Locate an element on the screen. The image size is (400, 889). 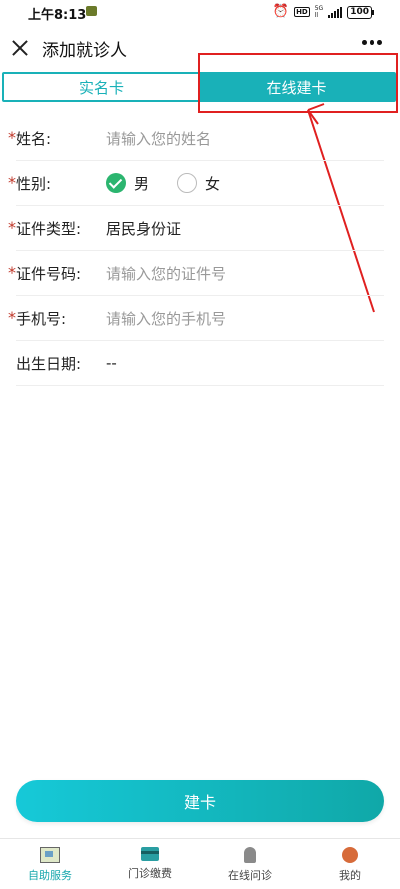
gender-row: * 性别: 男 女 is located at coordinates (196, 183).